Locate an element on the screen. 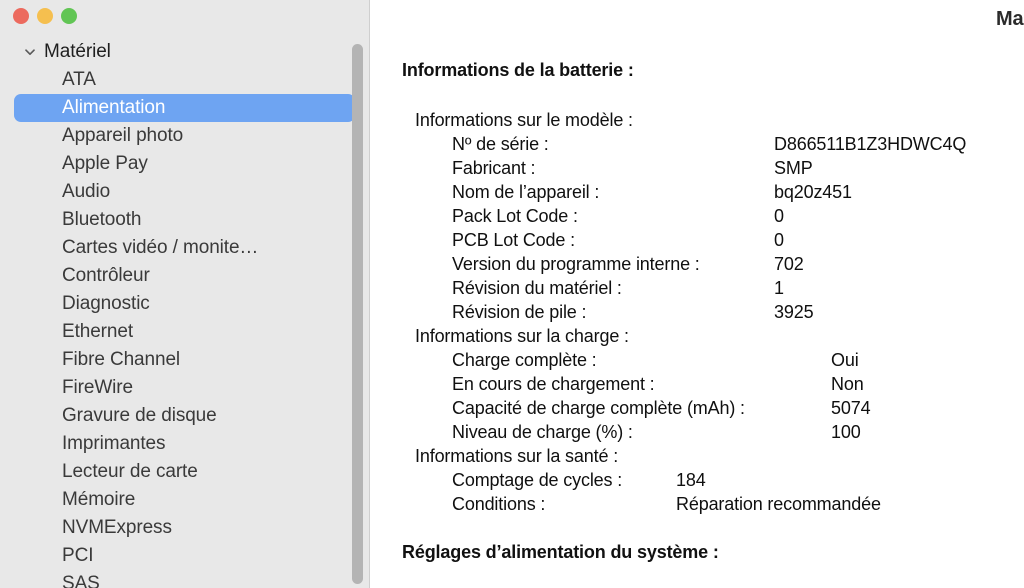 This screenshot has height=588, width=1024. sidebar-item-label: Mémoire is located at coordinates (99, 499).